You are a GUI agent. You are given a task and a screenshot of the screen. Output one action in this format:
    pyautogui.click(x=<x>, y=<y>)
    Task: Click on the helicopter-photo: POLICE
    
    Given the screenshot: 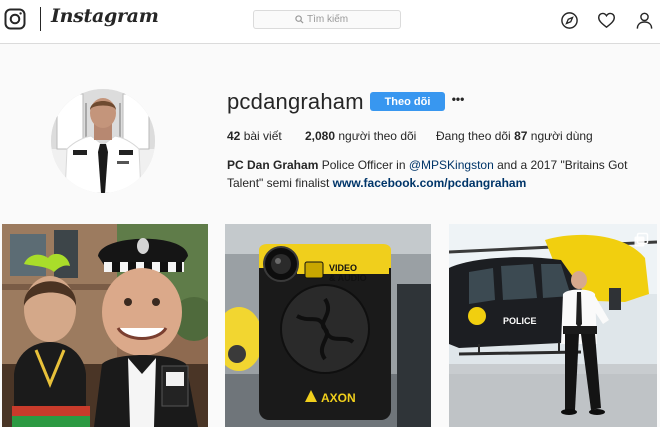 What is the action you would take?
    pyautogui.click(x=553, y=325)
    